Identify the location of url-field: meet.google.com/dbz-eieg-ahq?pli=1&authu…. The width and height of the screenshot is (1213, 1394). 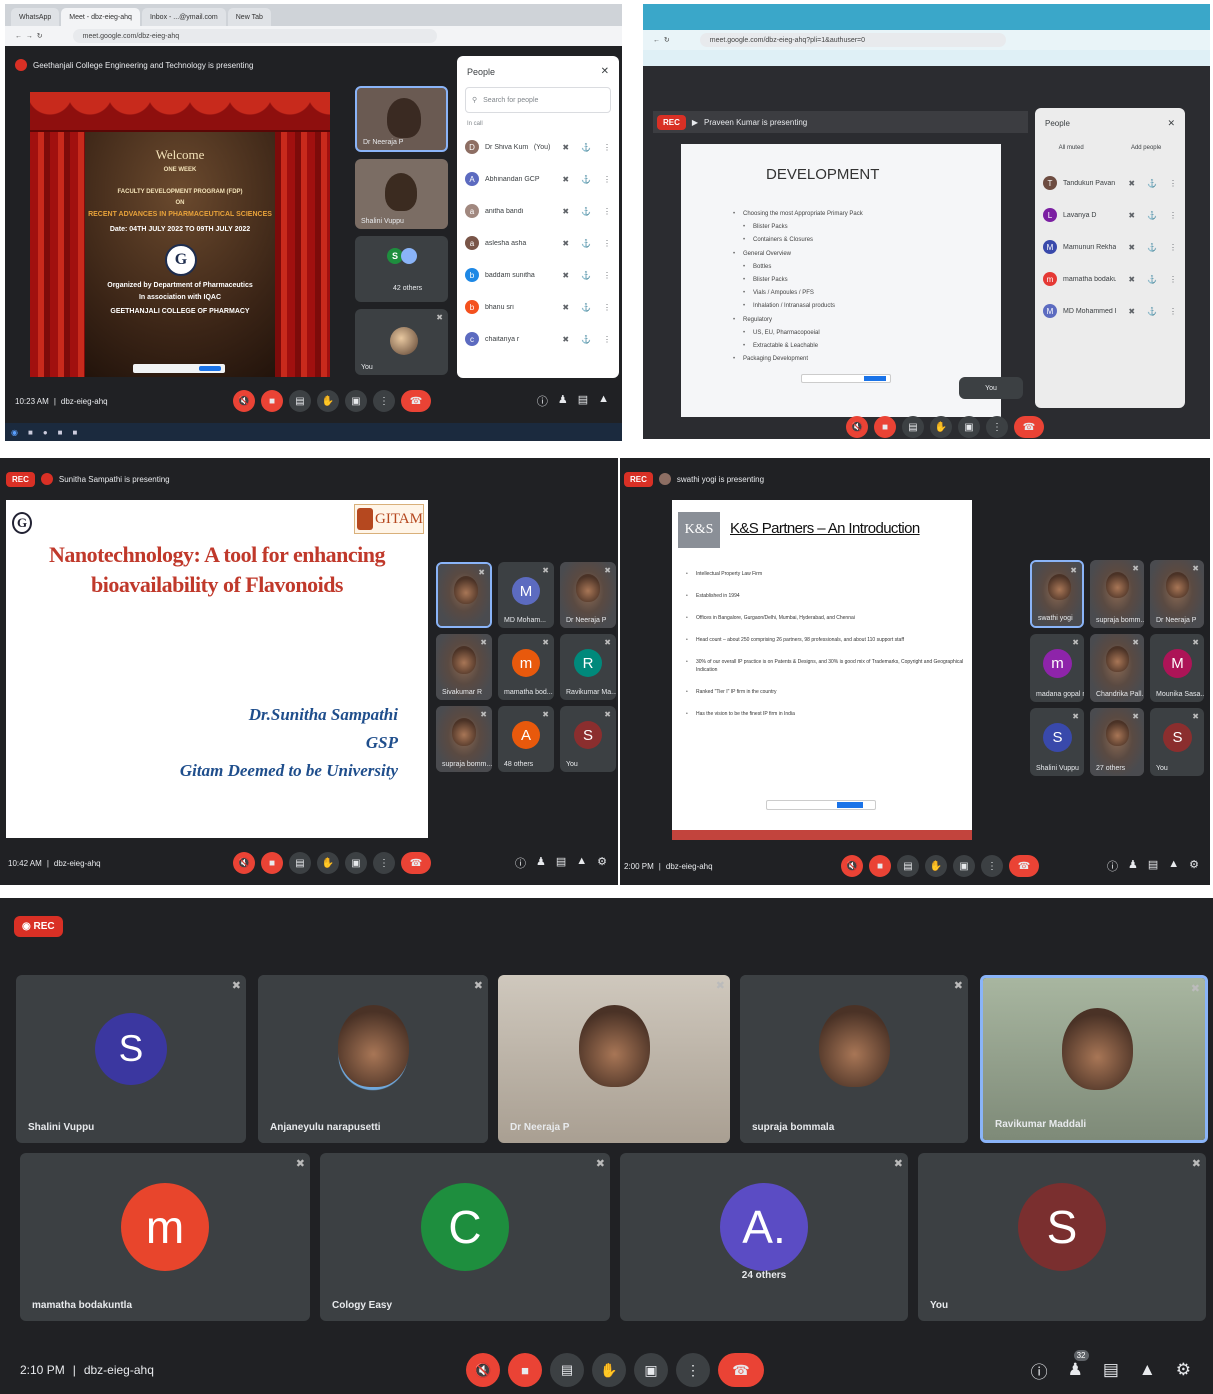
(853, 40).